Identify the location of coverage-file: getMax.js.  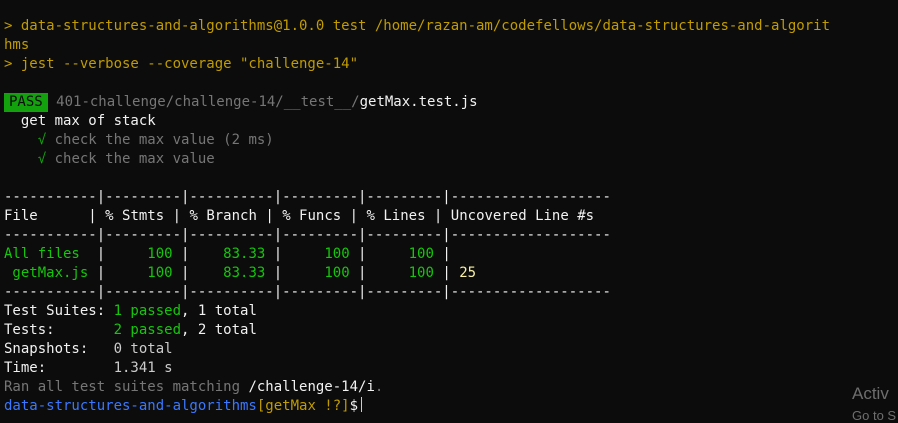
(46, 273).